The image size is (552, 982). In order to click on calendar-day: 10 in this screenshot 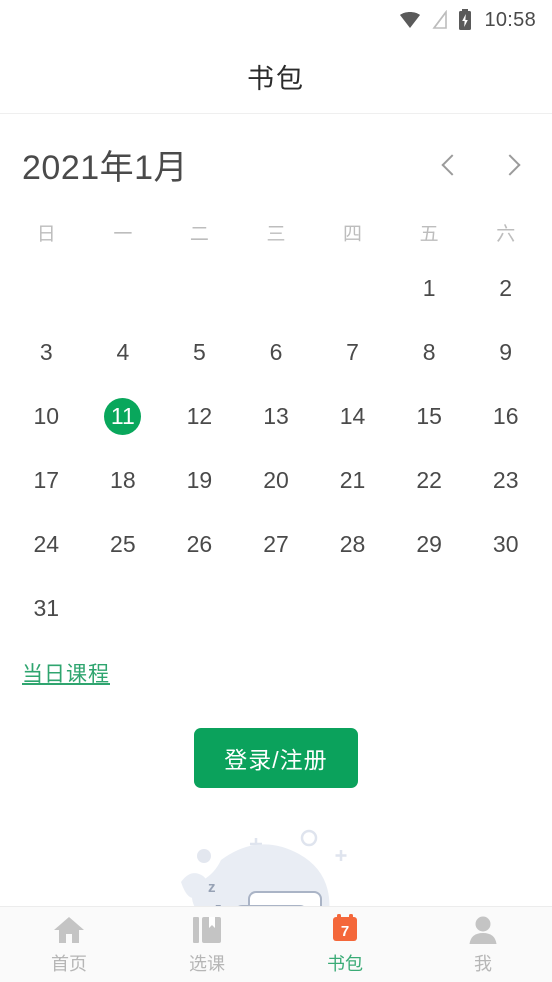, I will do `click(46, 416)`.